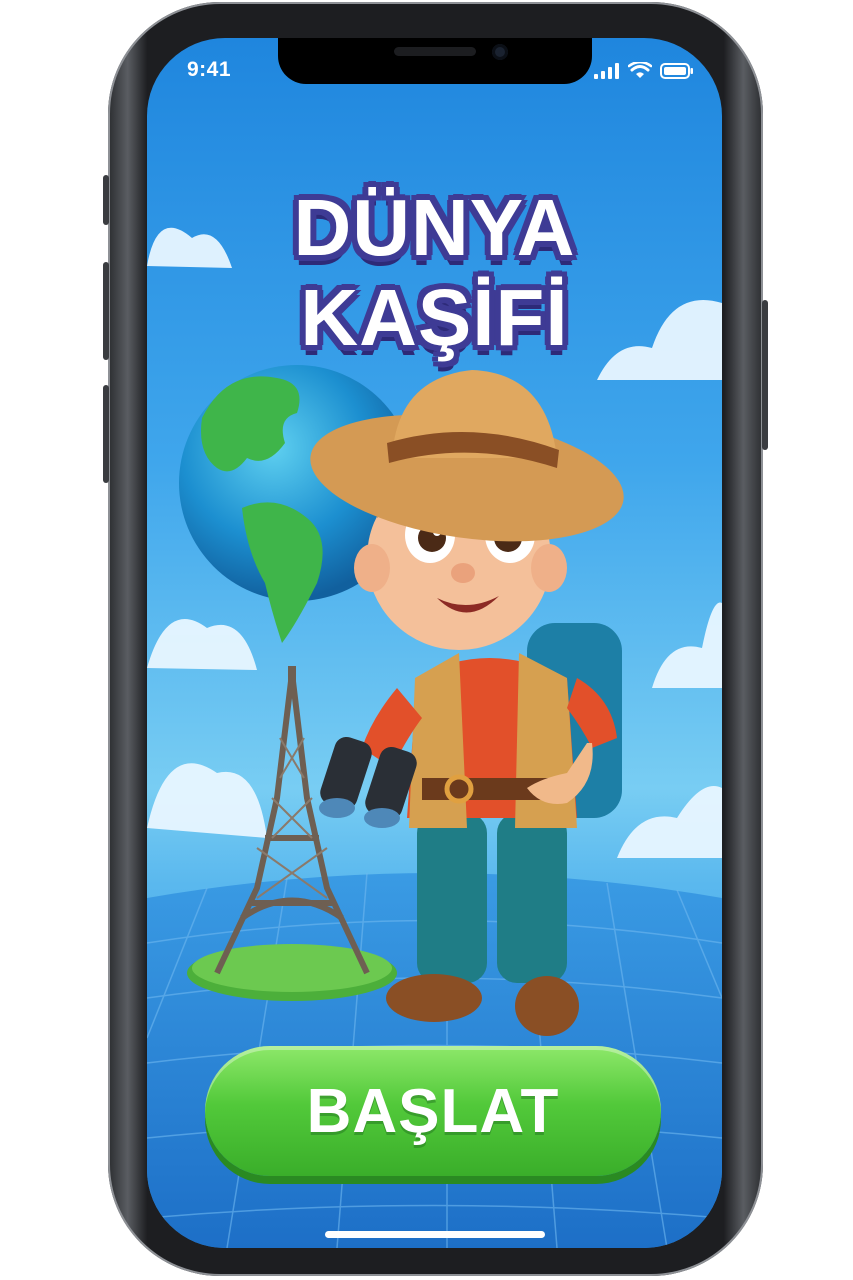 Image resolution: width=853 pixels, height=1280 pixels. Describe the element at coordinates (434, 317) in the screenshot. I see `title-line-2: KAŞİFİ` at that location.